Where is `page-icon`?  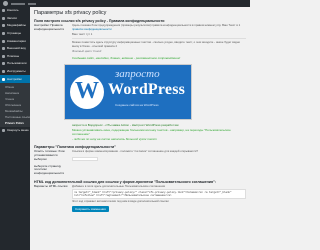 page-icon is located at coordinates (3, 34).